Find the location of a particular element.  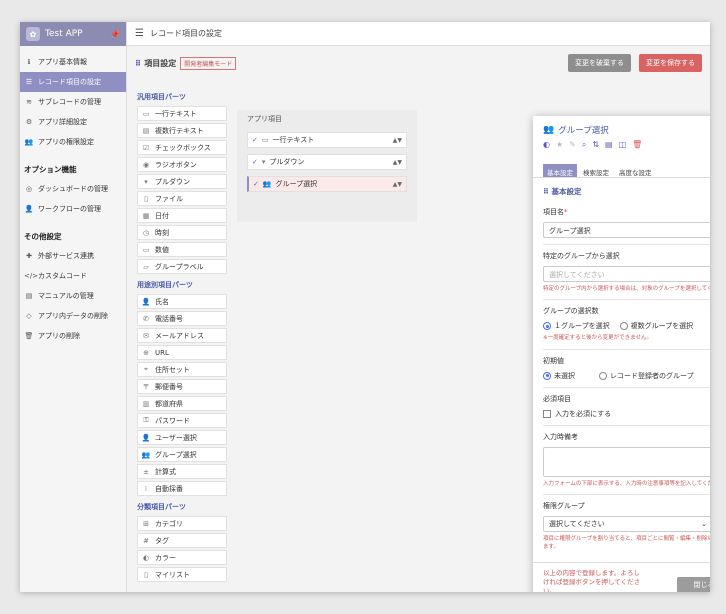

info-icon: ℹ is located at coordinates (29, 62).